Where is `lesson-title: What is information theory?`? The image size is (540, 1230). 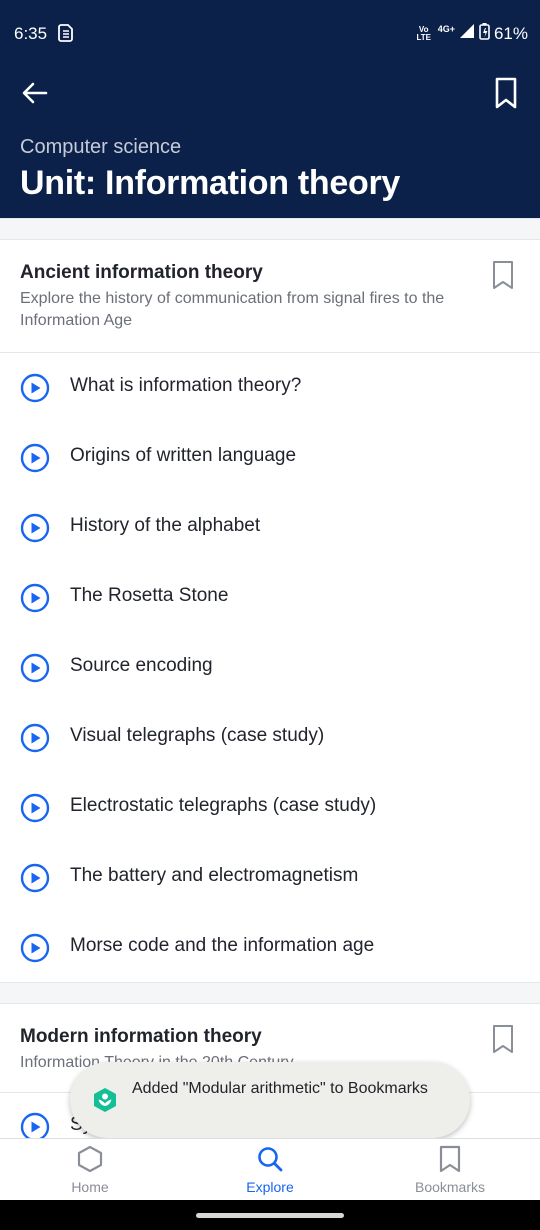 lesson-title: What is information theory? is located at coordinates (186, 385).